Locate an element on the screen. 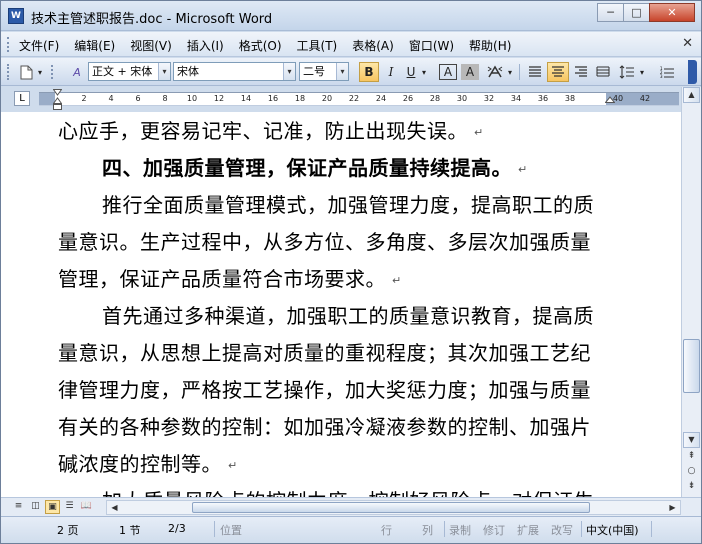 This screenshot has height=544, width=702. line-spacing-dropdown-chevron-icon: ▾ is located at coordinates (642, 72).